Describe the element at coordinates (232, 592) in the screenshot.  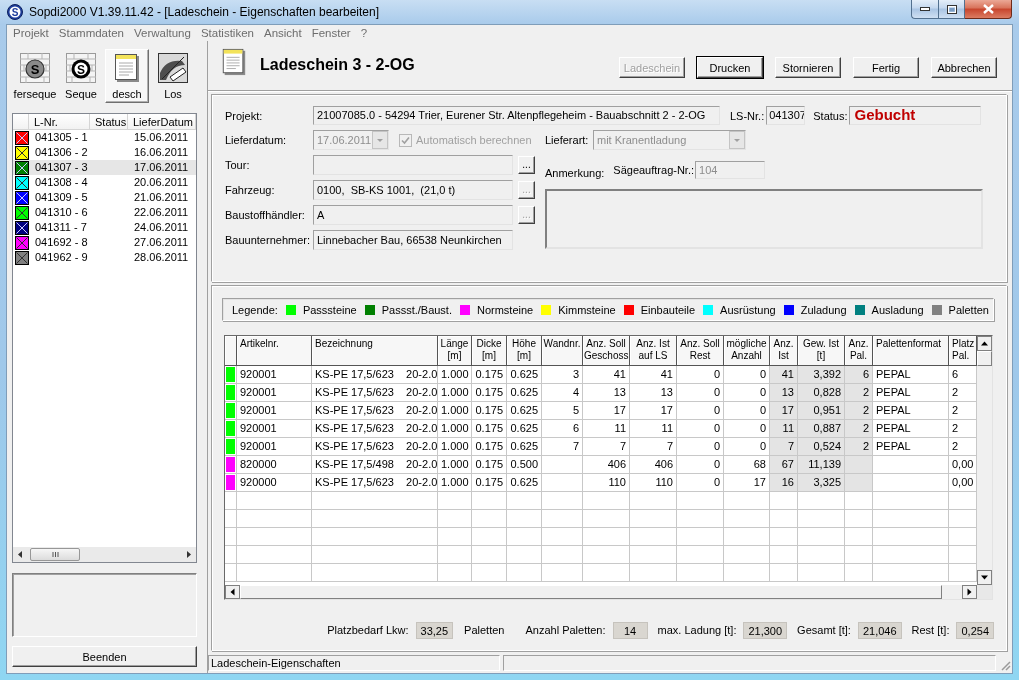
I see `scroll-left-icon` at that location.